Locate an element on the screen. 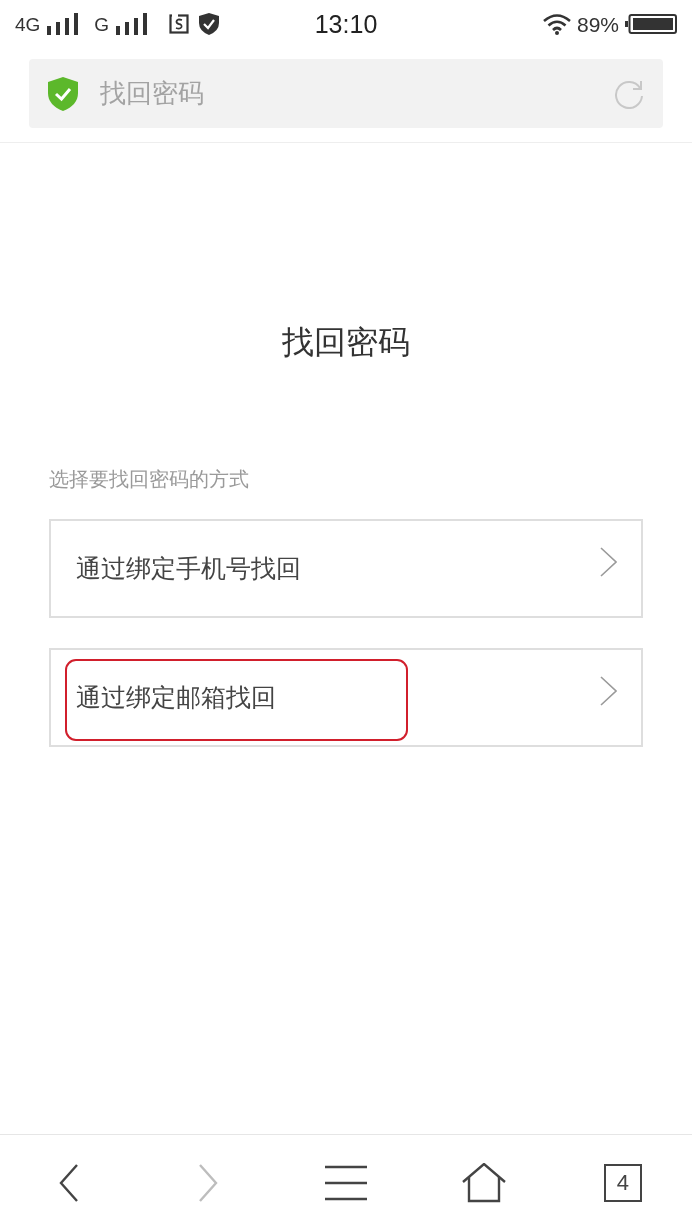 This screenshot has width=692, height=1230. back-button is located at coordinates (69, 1182).